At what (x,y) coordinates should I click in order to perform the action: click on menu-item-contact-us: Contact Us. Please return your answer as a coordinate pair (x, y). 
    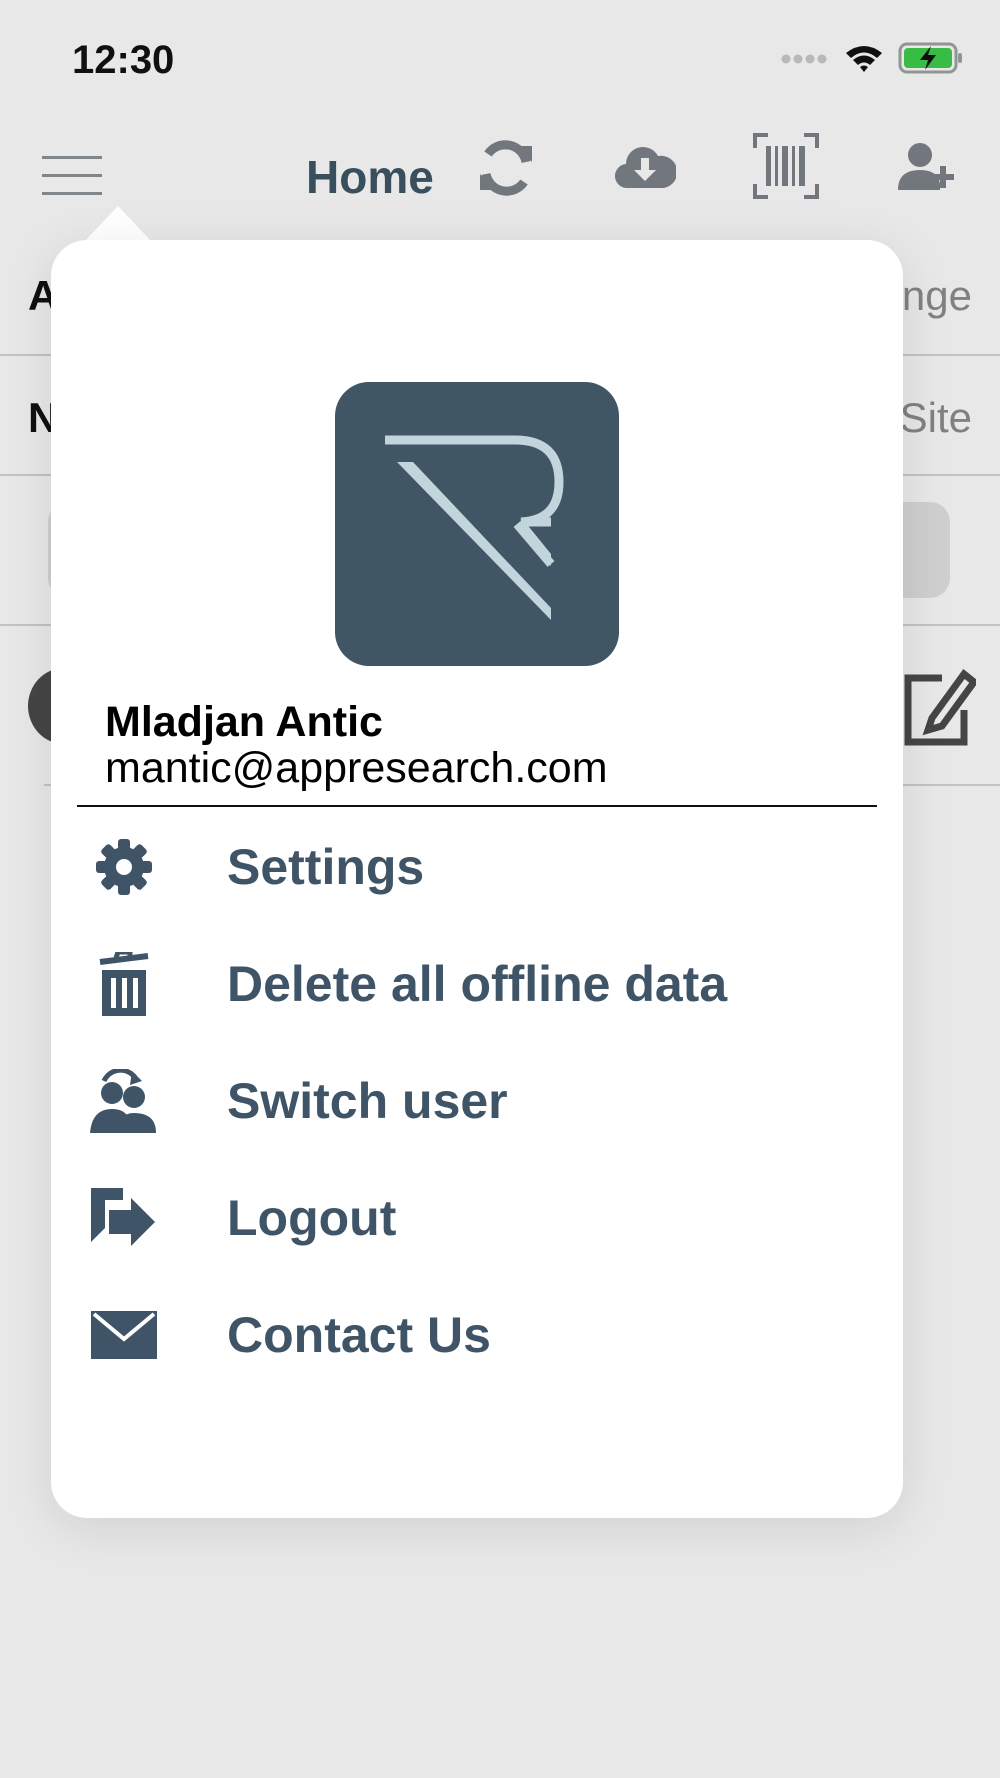
    Looking at the image, I should click on (477, 1335).